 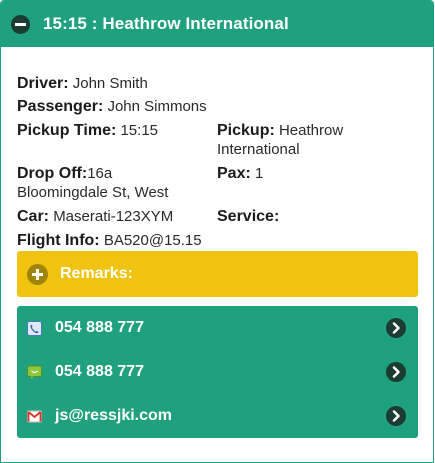 I want to click on pickup-field: Pickup: Heathrow International, so click(x=317, y=140).